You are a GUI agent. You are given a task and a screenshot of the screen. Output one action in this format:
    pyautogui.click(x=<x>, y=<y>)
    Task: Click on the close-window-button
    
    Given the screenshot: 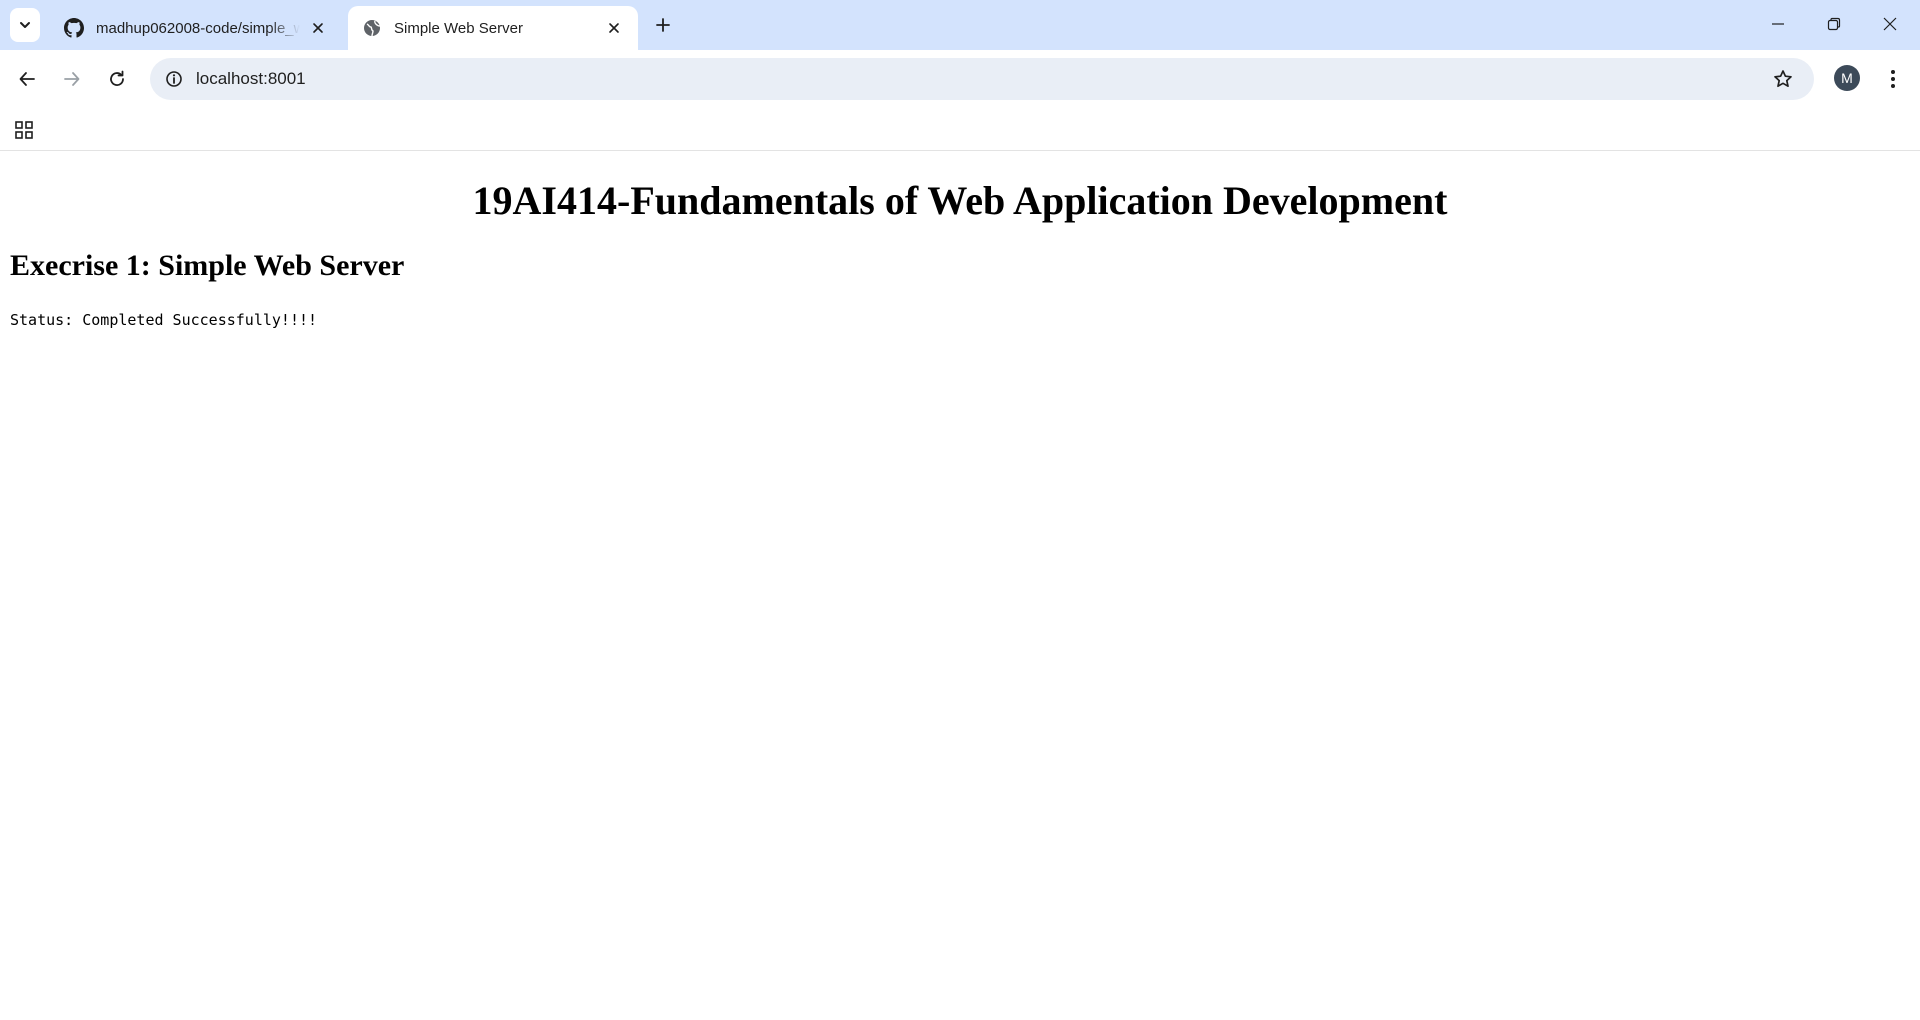 What is the action you would take?
    pyautogui.click(x=1890, y=24)
    